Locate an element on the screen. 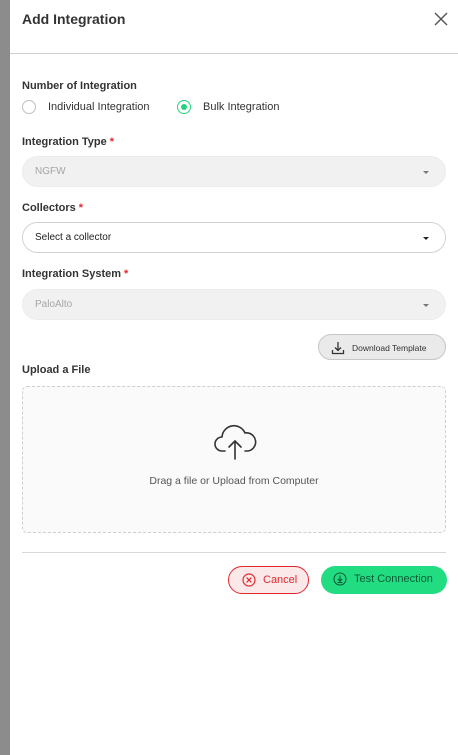  integration-system-label: Integration System * is located at coordinates (75, 274).